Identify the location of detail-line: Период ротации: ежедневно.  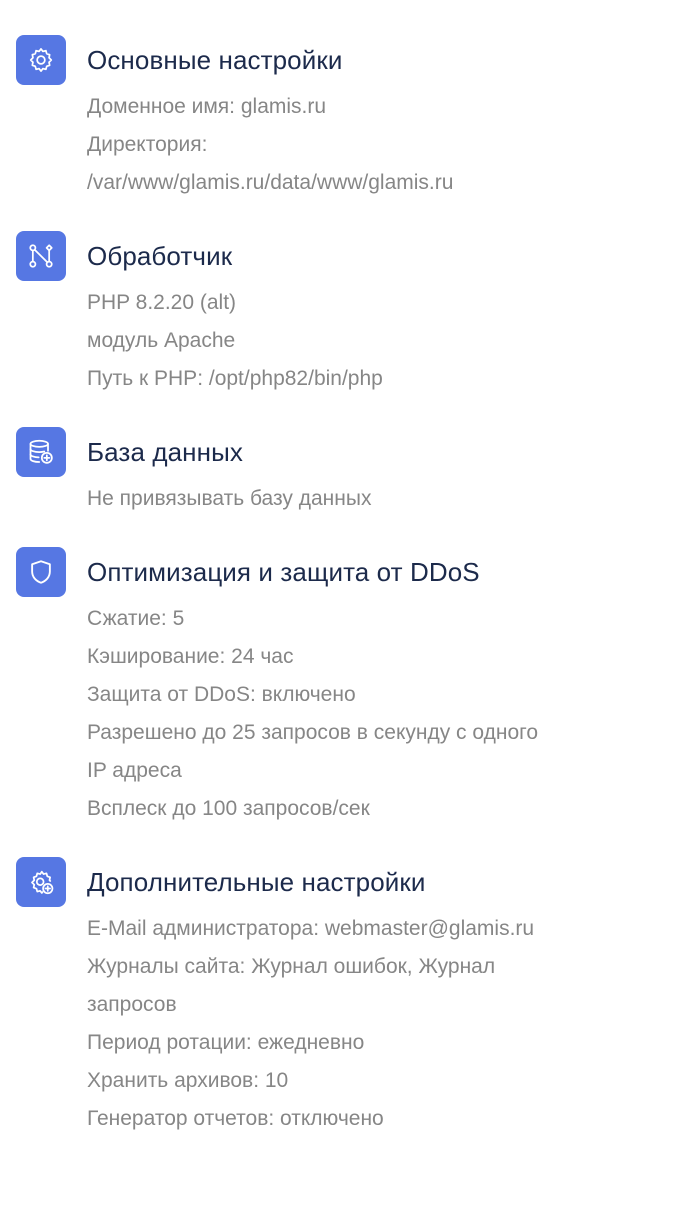
(226, 1042).